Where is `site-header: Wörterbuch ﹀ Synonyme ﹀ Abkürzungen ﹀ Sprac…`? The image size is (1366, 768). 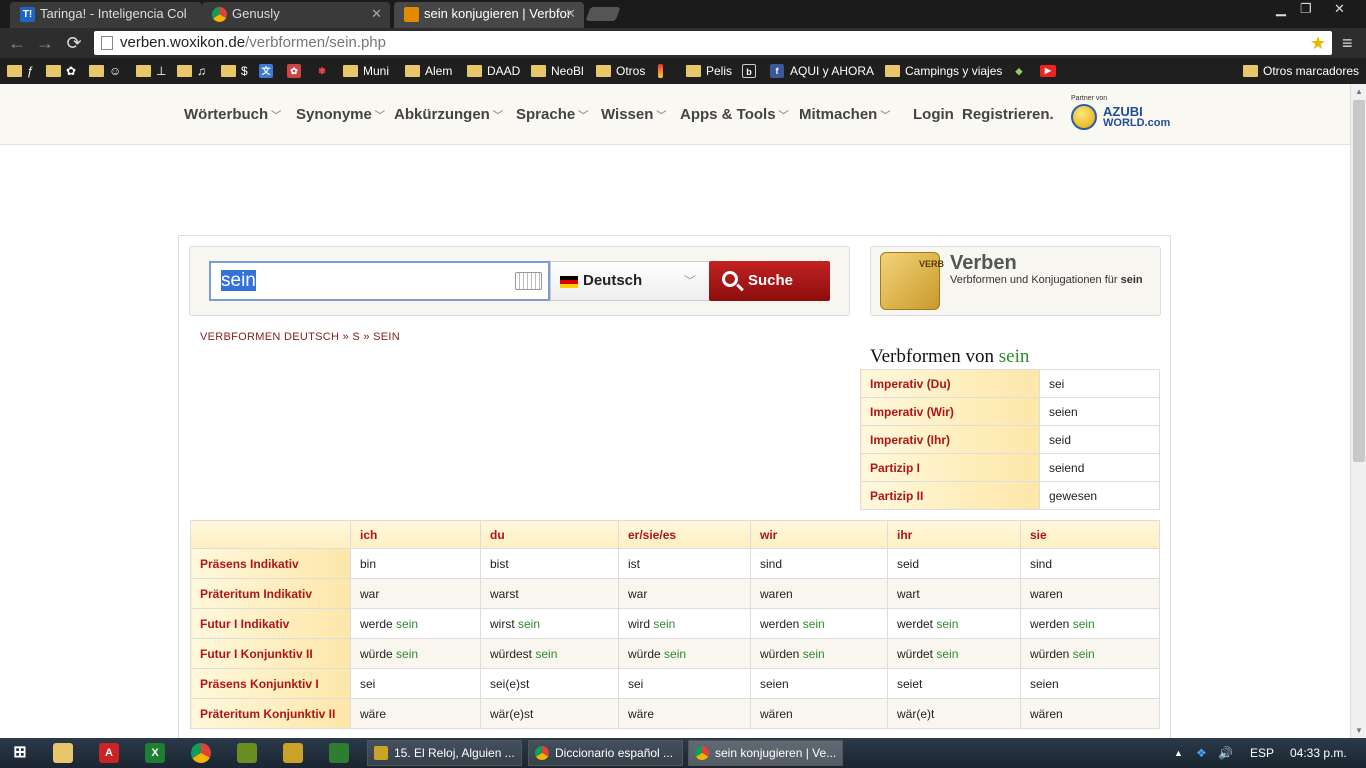
site-header: Wörterbuch ﹀ Synonyme ﹀ Abkürzungen ﹀ Sprac… is located at coordinates (675, 114).